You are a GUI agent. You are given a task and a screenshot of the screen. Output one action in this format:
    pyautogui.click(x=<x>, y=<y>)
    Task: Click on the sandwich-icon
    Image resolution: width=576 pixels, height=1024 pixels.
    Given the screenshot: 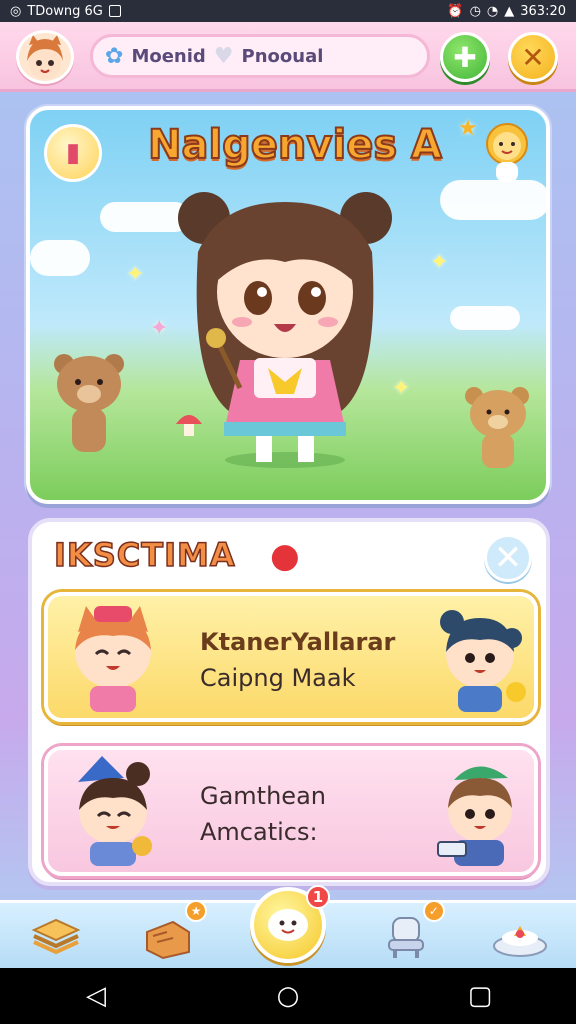 What is the action you would take?
    pyautogui.click(x=56, y=936)
    